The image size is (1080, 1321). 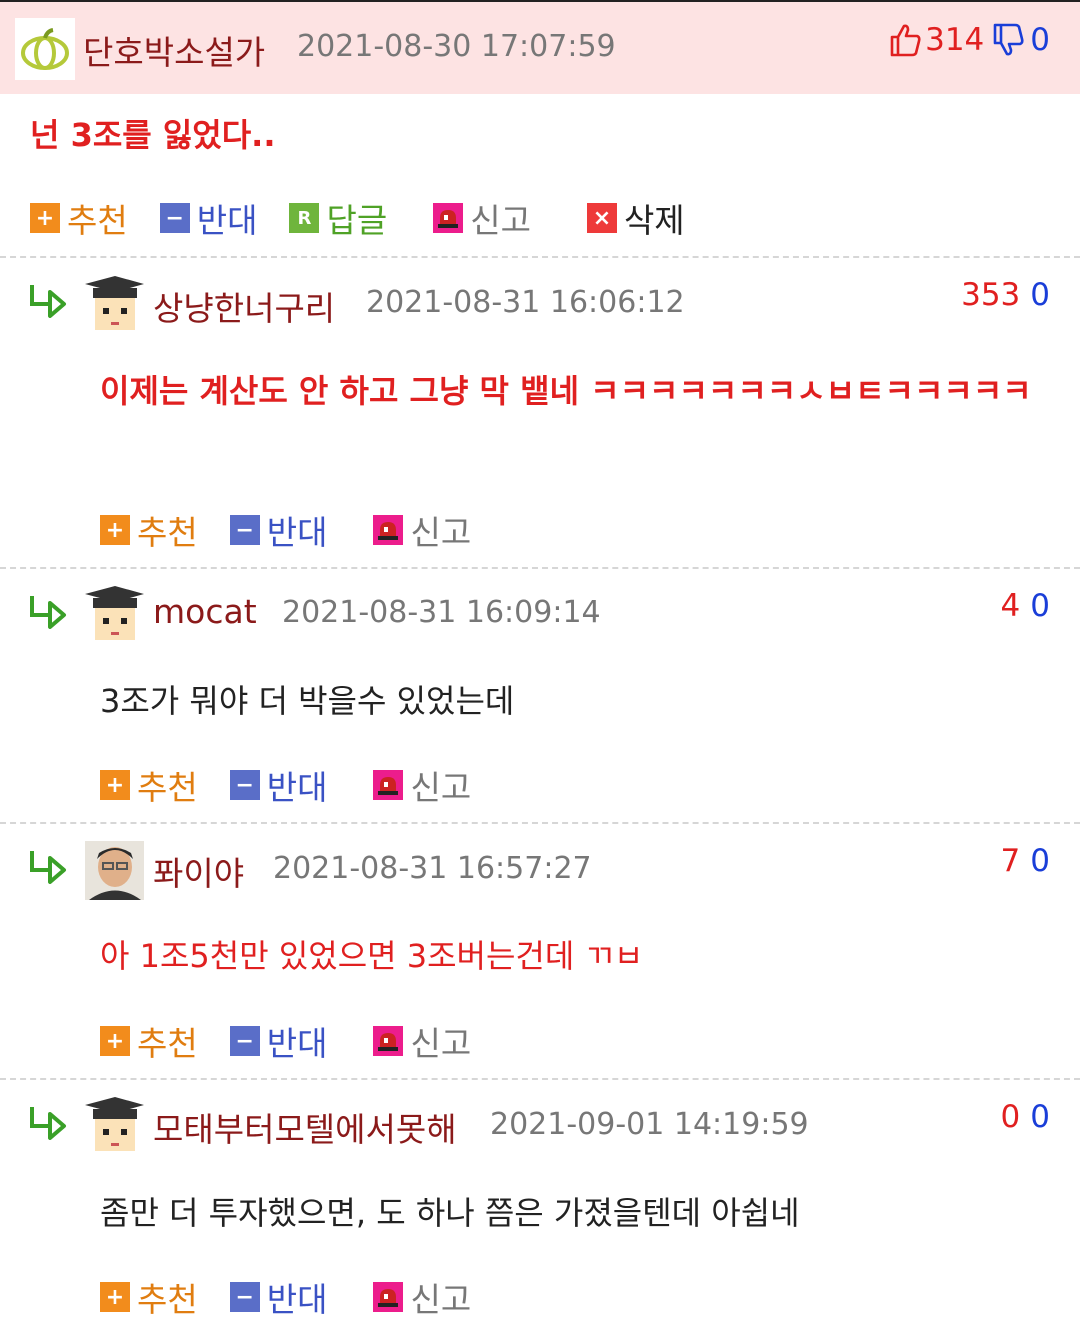 I want to click on reply-button: R 답글, so click(x=338, y=218).